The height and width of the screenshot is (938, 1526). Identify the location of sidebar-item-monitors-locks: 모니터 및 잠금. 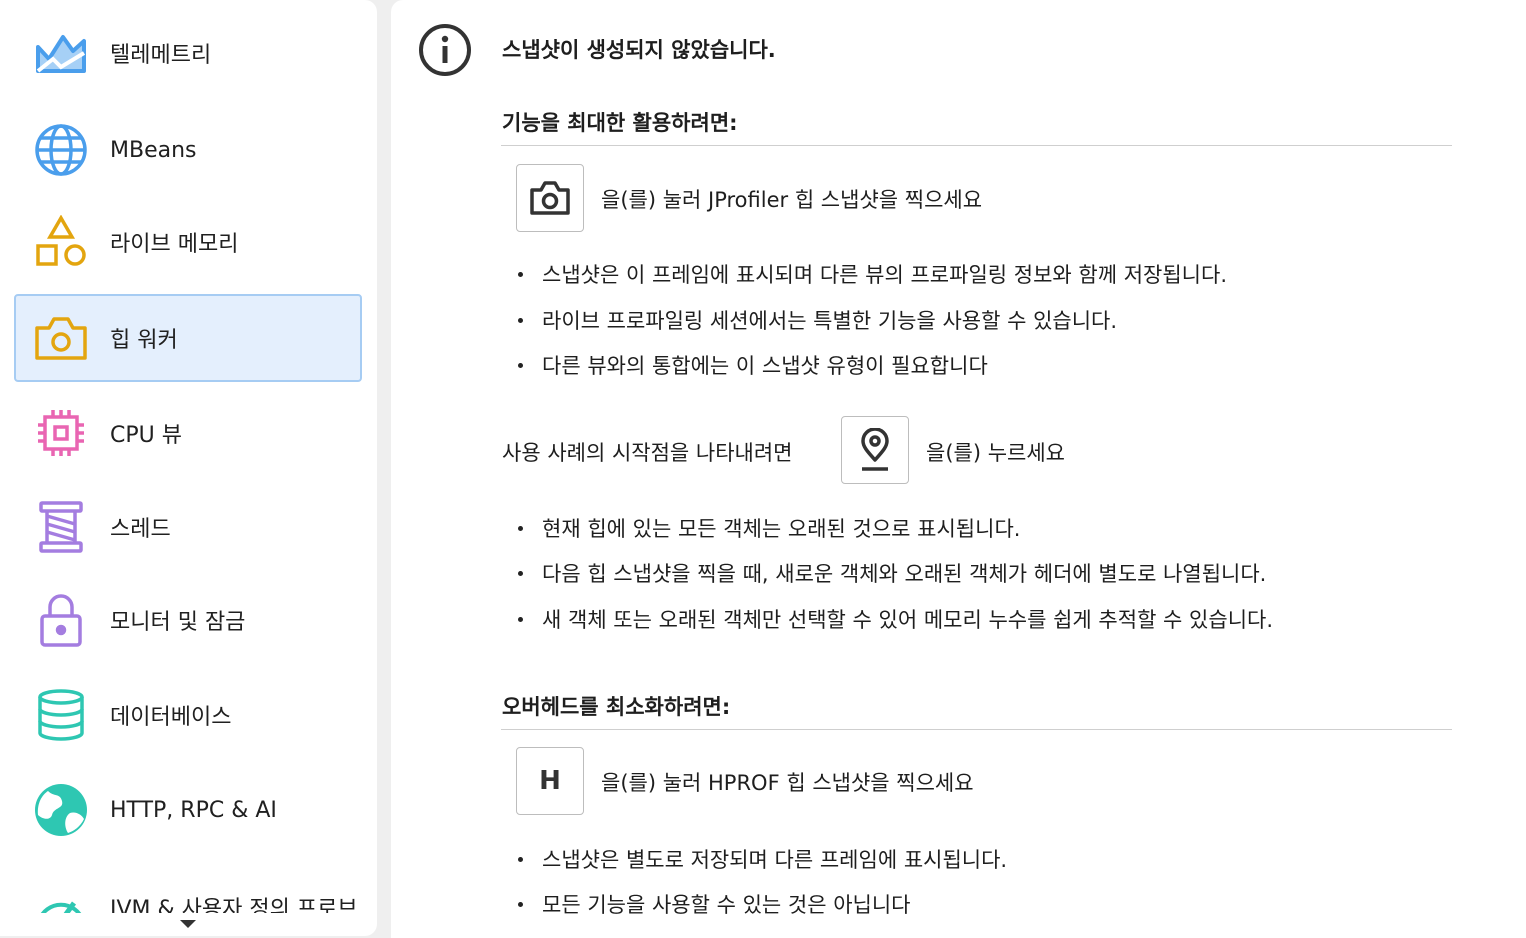
(188, 620).